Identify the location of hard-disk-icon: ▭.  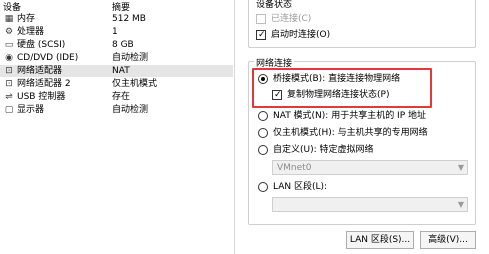
(9, 45).